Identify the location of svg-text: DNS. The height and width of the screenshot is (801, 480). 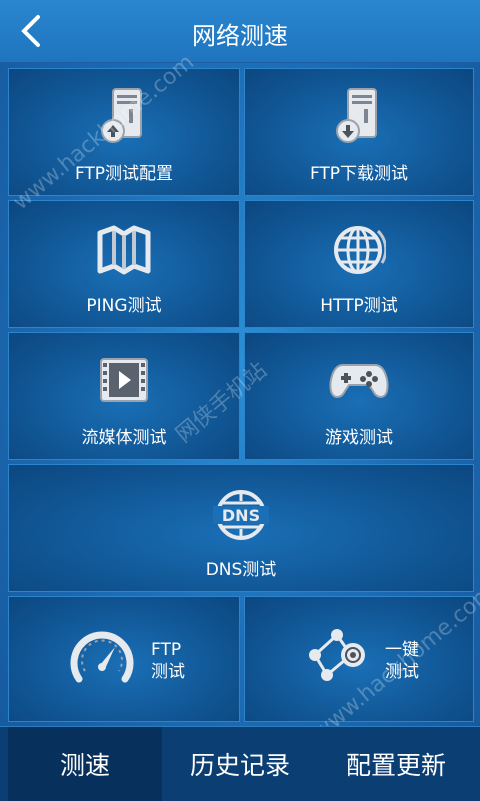
(241, 515).